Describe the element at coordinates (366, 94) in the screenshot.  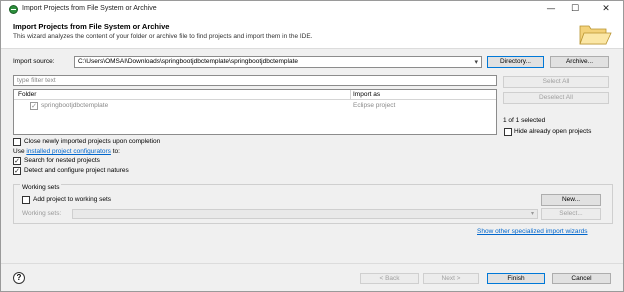
I see `column-header-import-as: Import as` at that location.